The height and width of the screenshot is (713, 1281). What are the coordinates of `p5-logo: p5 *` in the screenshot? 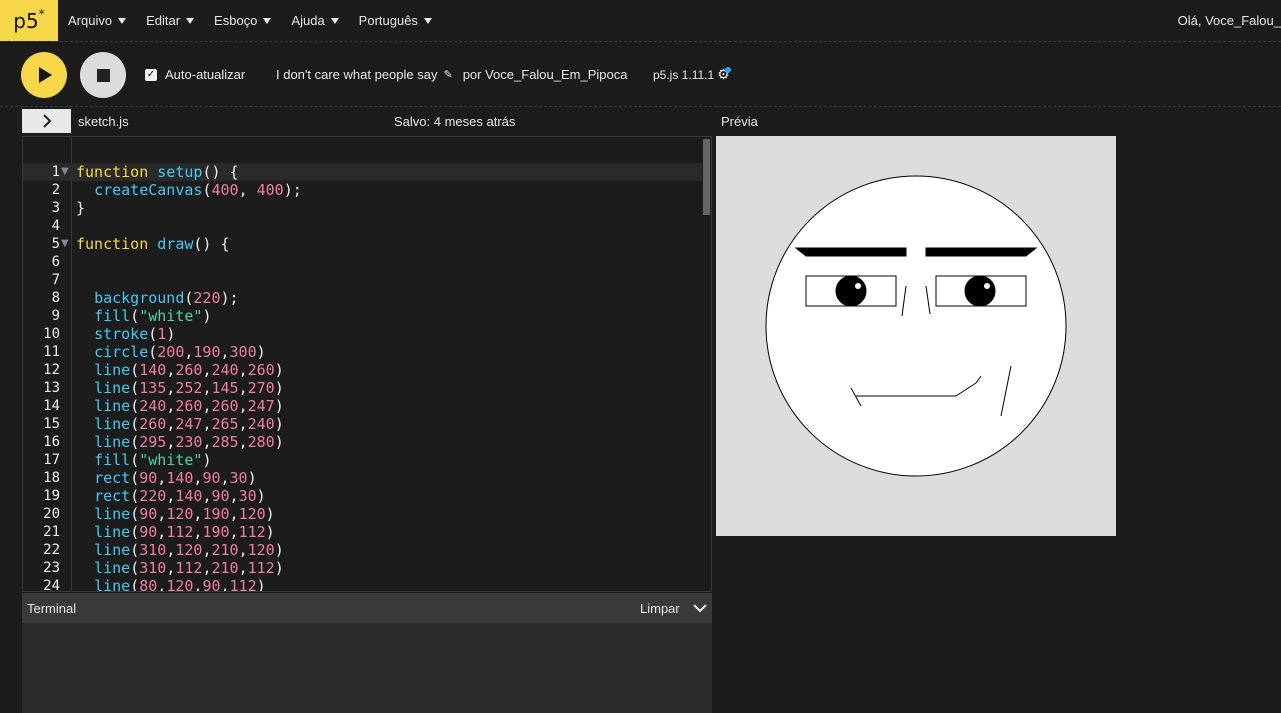 It's located at (29, 20).